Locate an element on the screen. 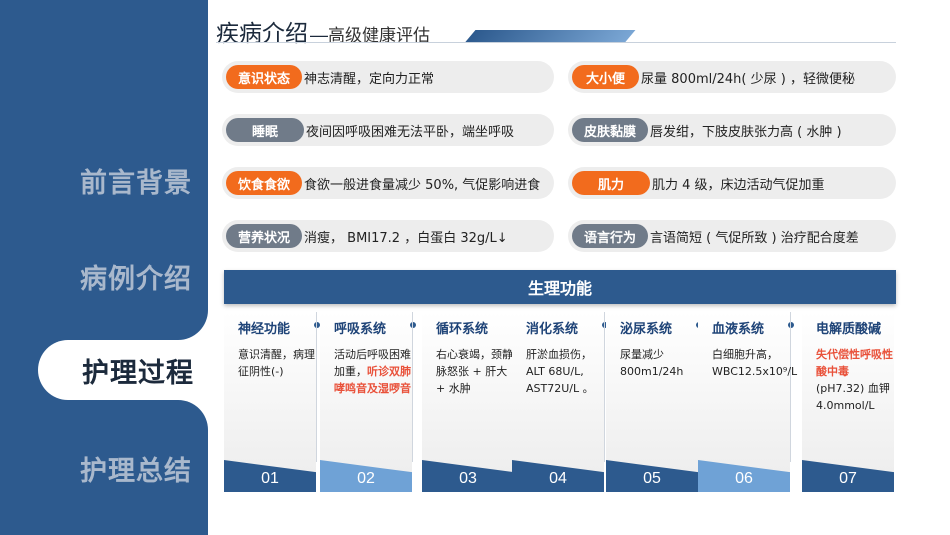 The width and height of the screenshot is (950, 535). column-number: 01 is located at coordinates (270, 476).